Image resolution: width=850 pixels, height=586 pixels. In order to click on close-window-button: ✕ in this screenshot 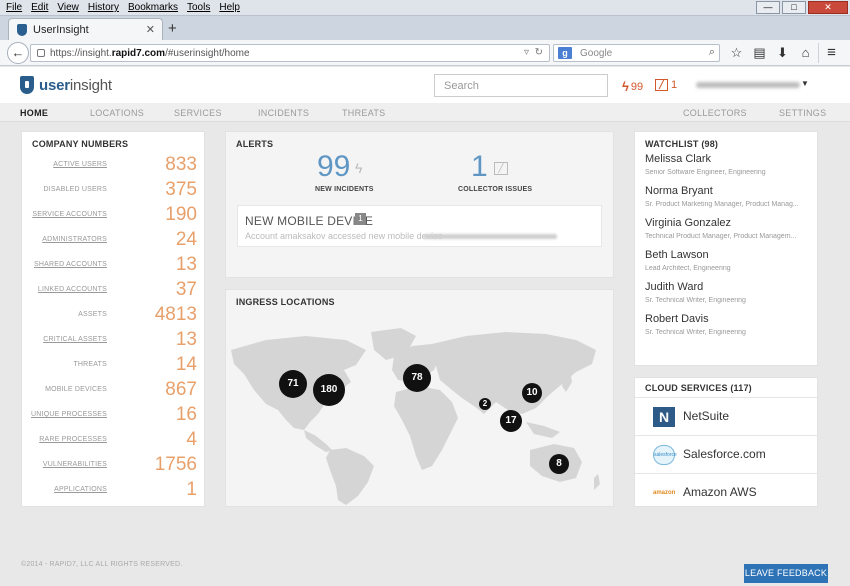, I will do `click(828, 7)`.